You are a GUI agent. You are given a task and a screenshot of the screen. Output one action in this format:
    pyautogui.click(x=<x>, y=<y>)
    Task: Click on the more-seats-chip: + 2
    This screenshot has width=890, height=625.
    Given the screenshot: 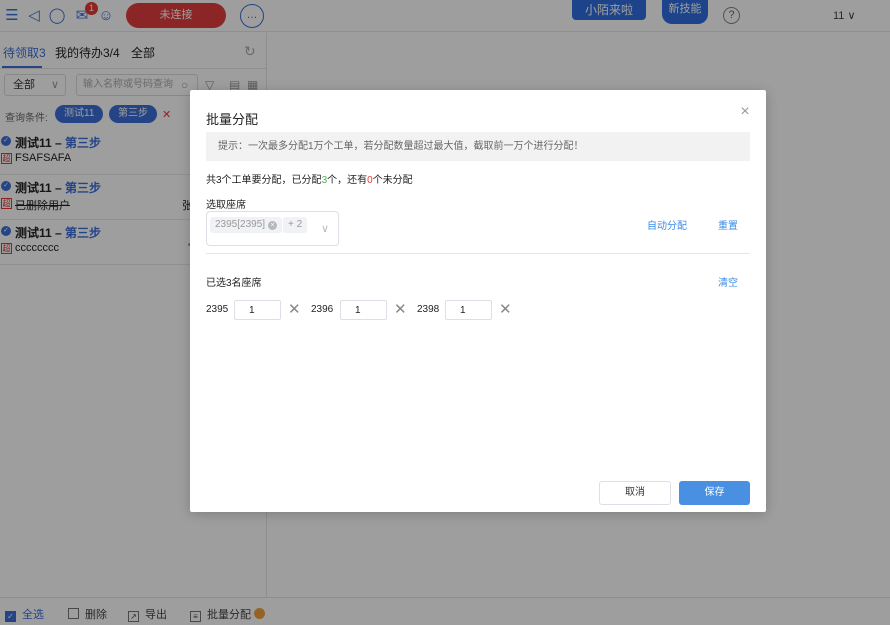 What is the action you would take?
    pyautogui.click(x=295, y=225)
    